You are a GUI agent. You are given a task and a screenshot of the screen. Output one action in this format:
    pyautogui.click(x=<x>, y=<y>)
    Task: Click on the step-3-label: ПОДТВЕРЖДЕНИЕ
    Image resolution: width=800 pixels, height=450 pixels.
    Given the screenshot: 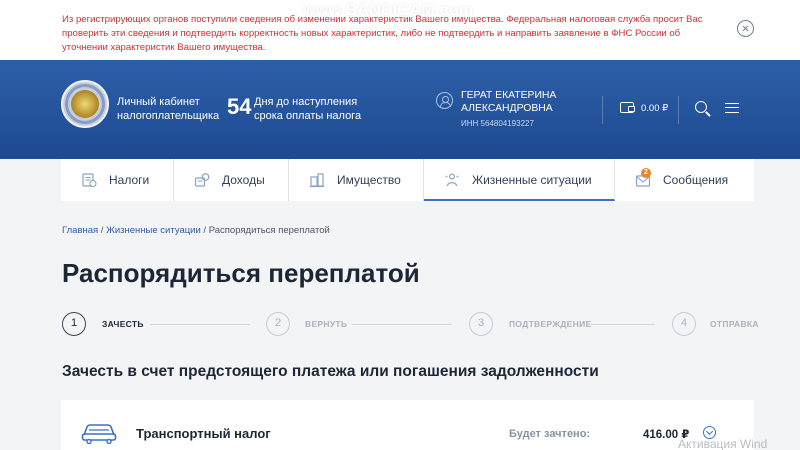 What is the action you would take?
    pyautogui.click(x=550, y=324)
    